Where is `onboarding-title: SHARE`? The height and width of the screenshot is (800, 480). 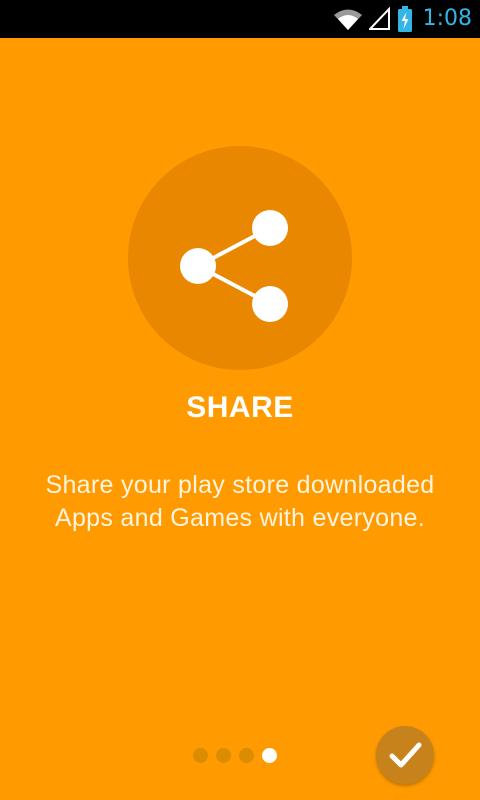 onboarding-title: SHARE is located at coordinates (240, 407).